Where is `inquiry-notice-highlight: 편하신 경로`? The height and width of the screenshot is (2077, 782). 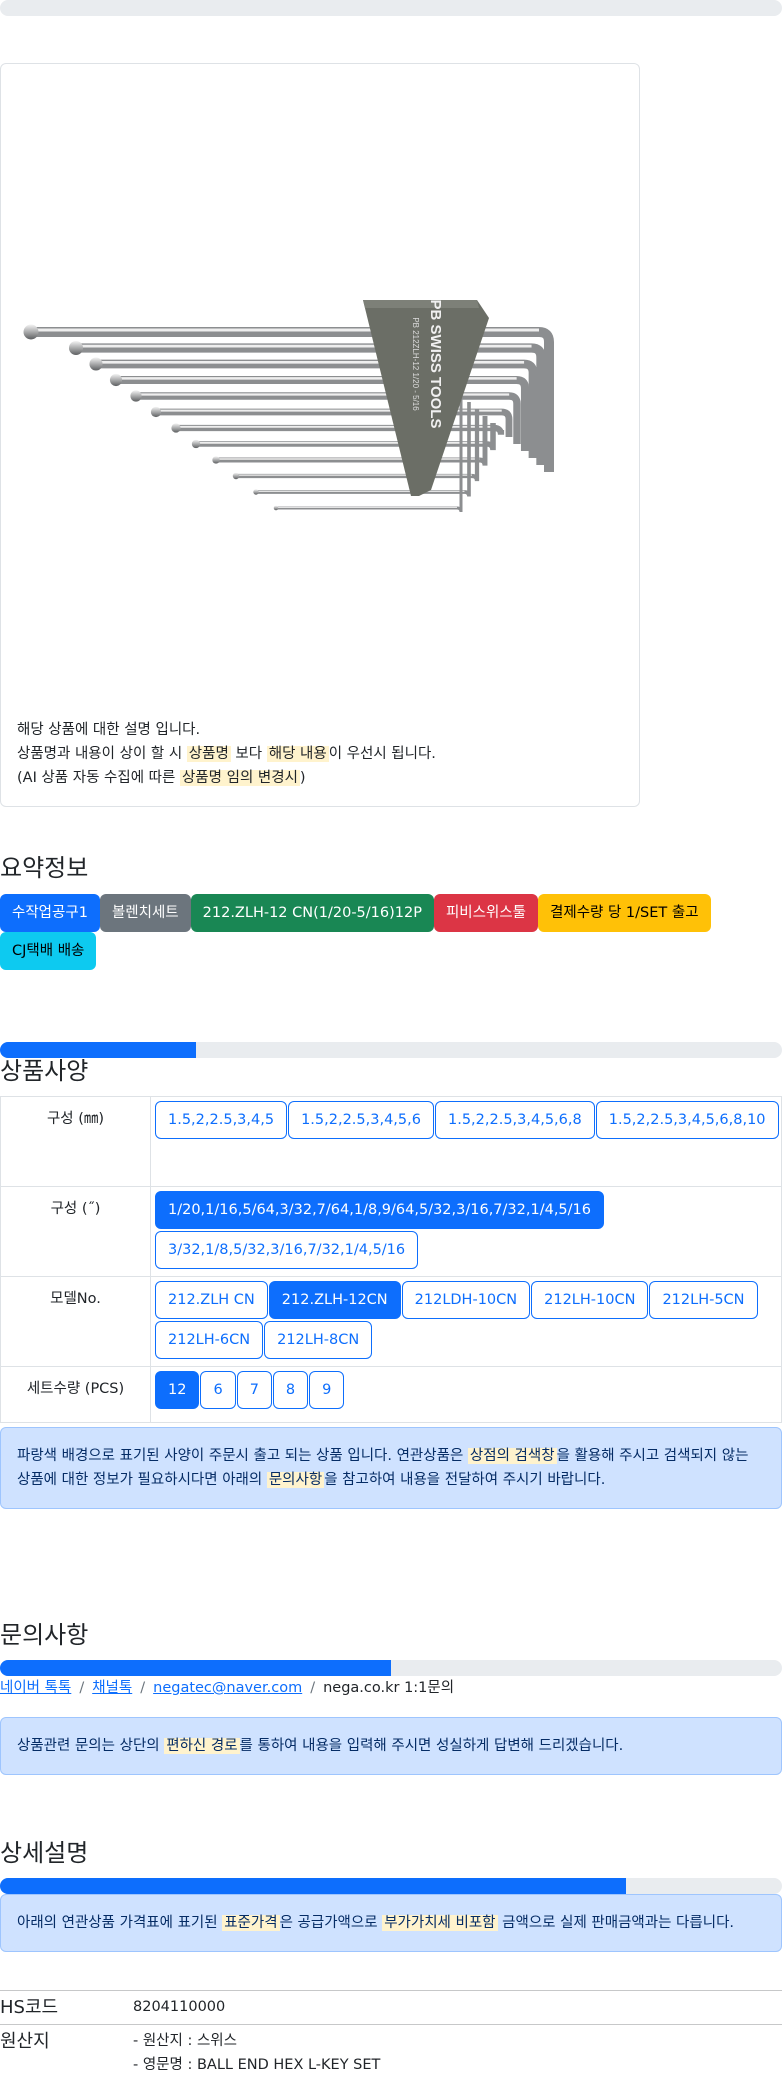
inquiry-notice-highlight: 편하신 경로 is located at coordinates (201, 1746).